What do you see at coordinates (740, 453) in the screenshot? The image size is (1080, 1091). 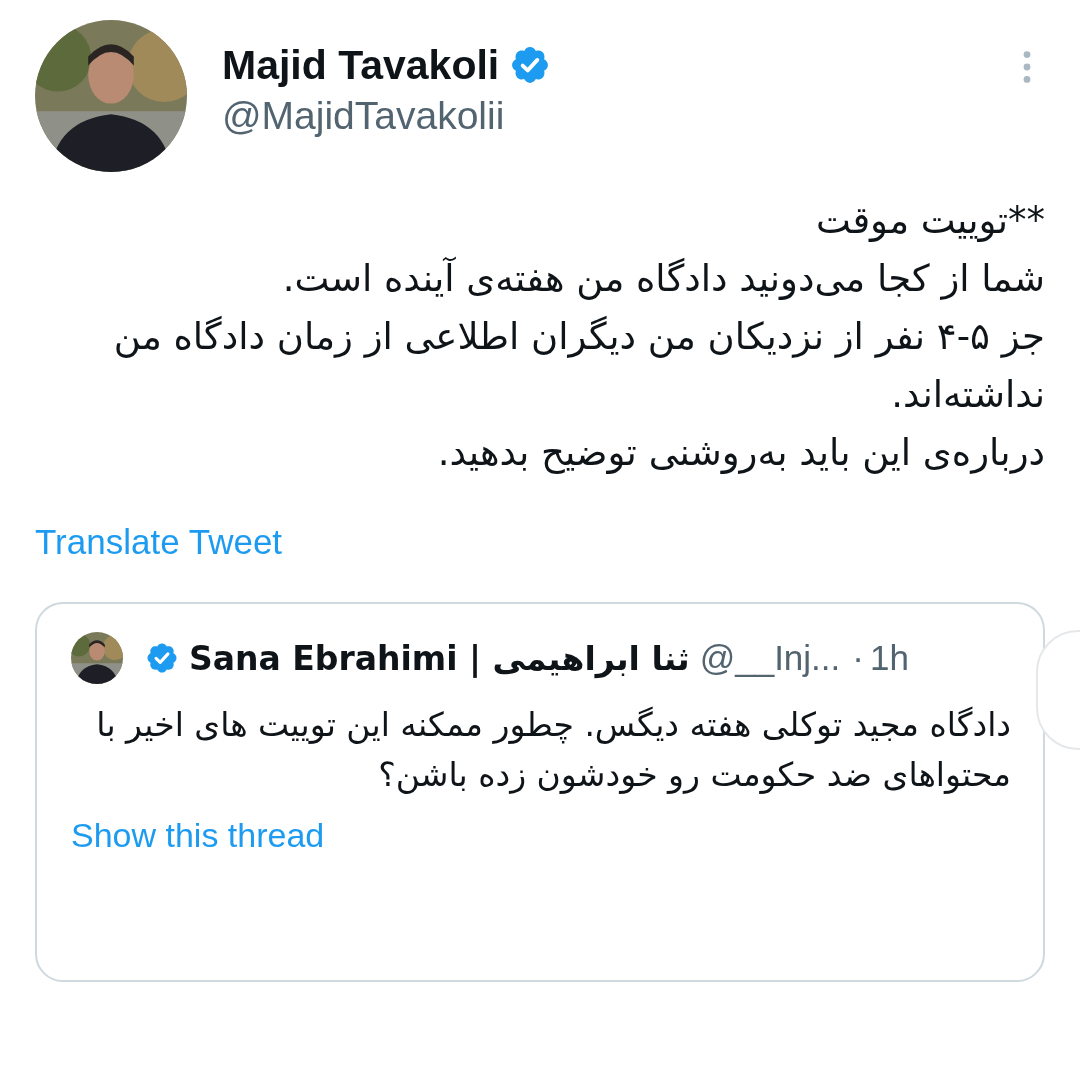 I see `tweet-text: درباره‌ی این باید به‌روشنی توضیح بدهید.` at bounding box center [740, 453].